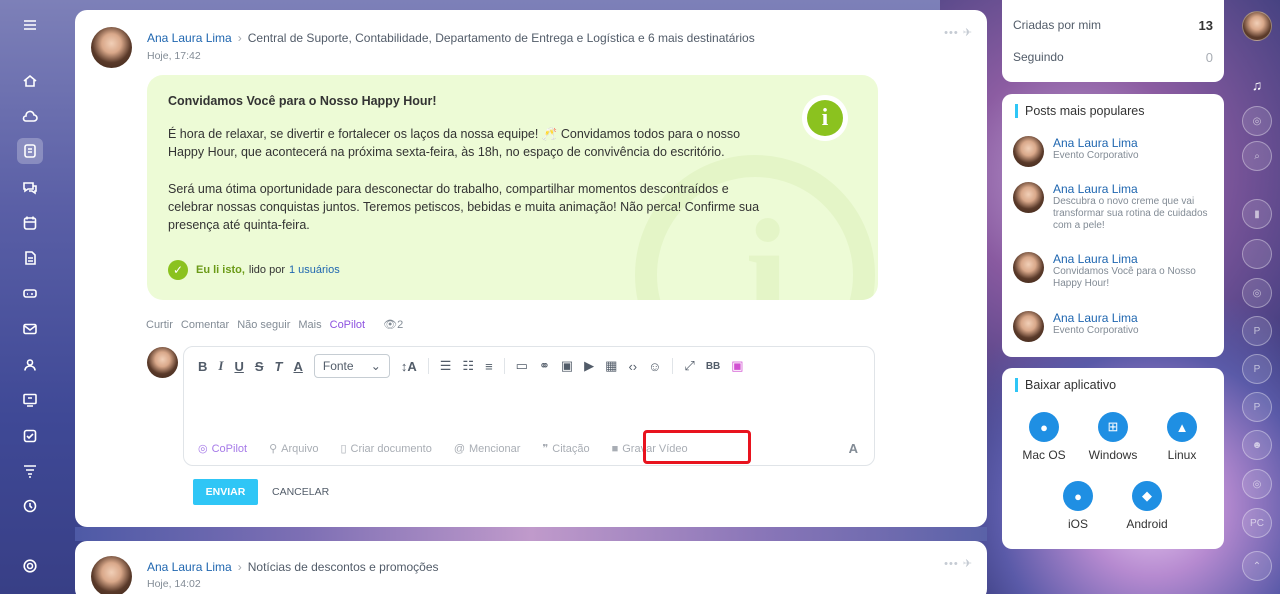 This screenshot has height=594, width=1280. What do you see at coordinates (30, 365) in the screenshot?
I see `users-icon` at bounding box center [30, 365].